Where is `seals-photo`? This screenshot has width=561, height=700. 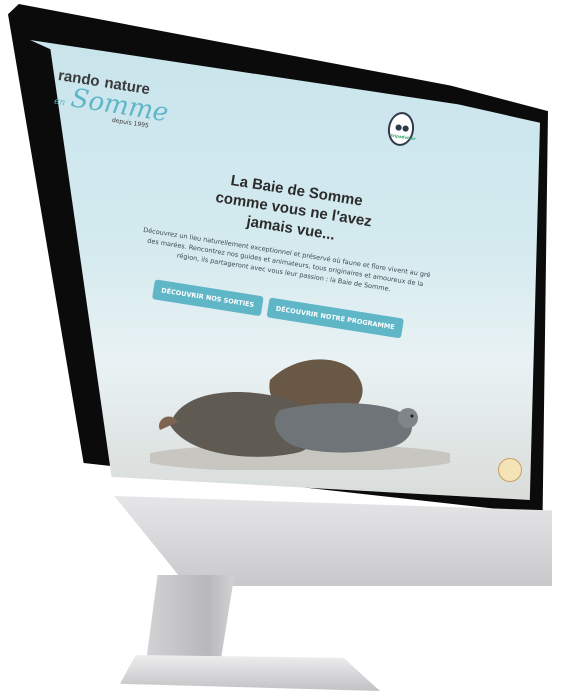
seals-photo is located at coordinates (300, 414).